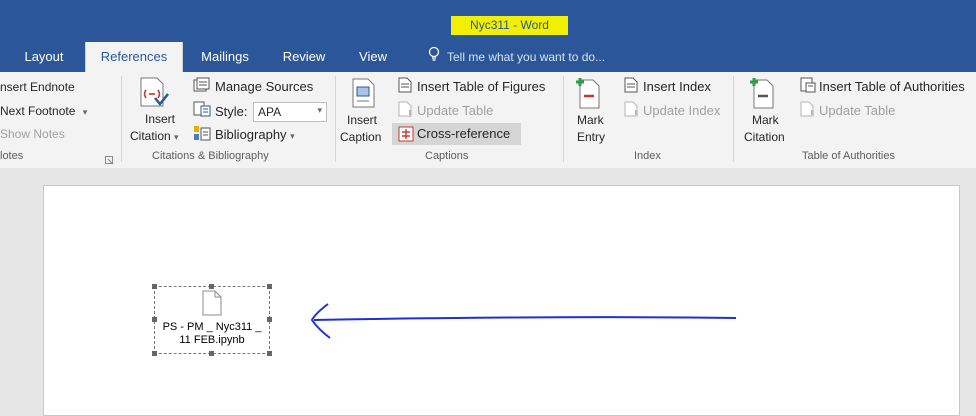 The height and width of the screenshot is (416, 976). Describe the element at coordinates (210, 156) in the screenshot. I see `citations-group-label: Citations & Bibliography` at that location.